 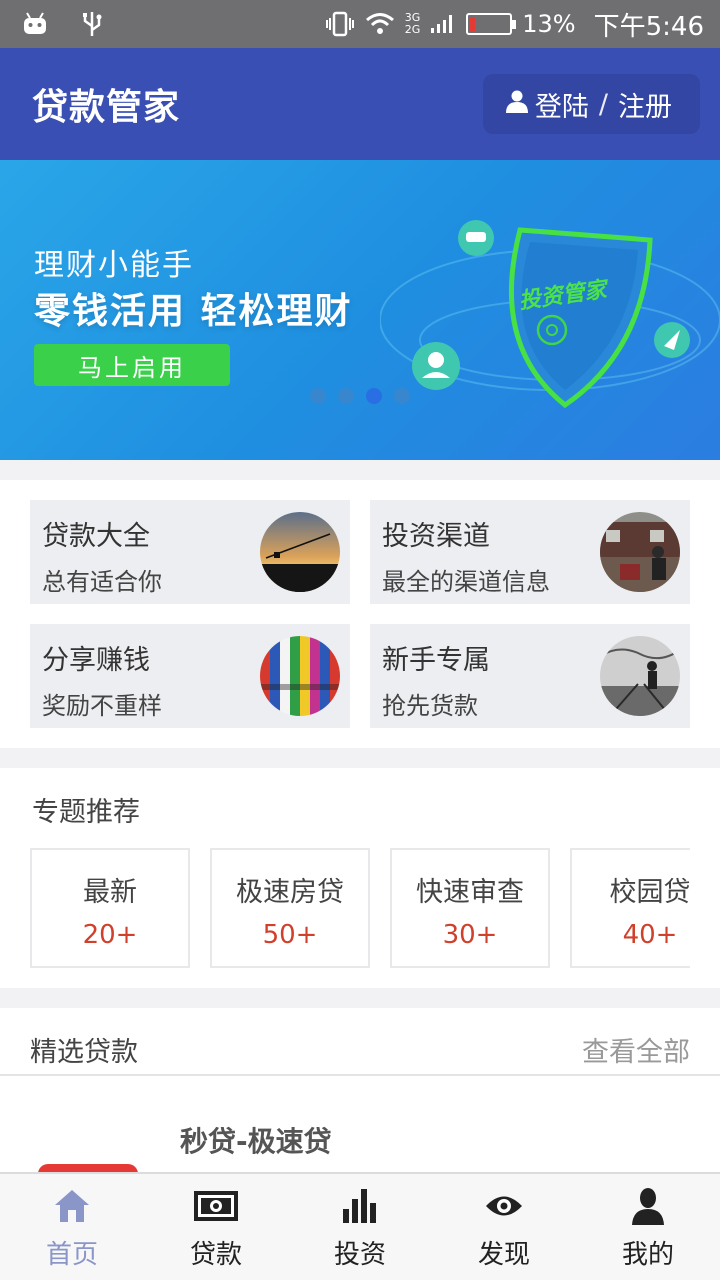 I want to click on quick-entry-subtitle: 抢先货款, so click(x=430, y=706).